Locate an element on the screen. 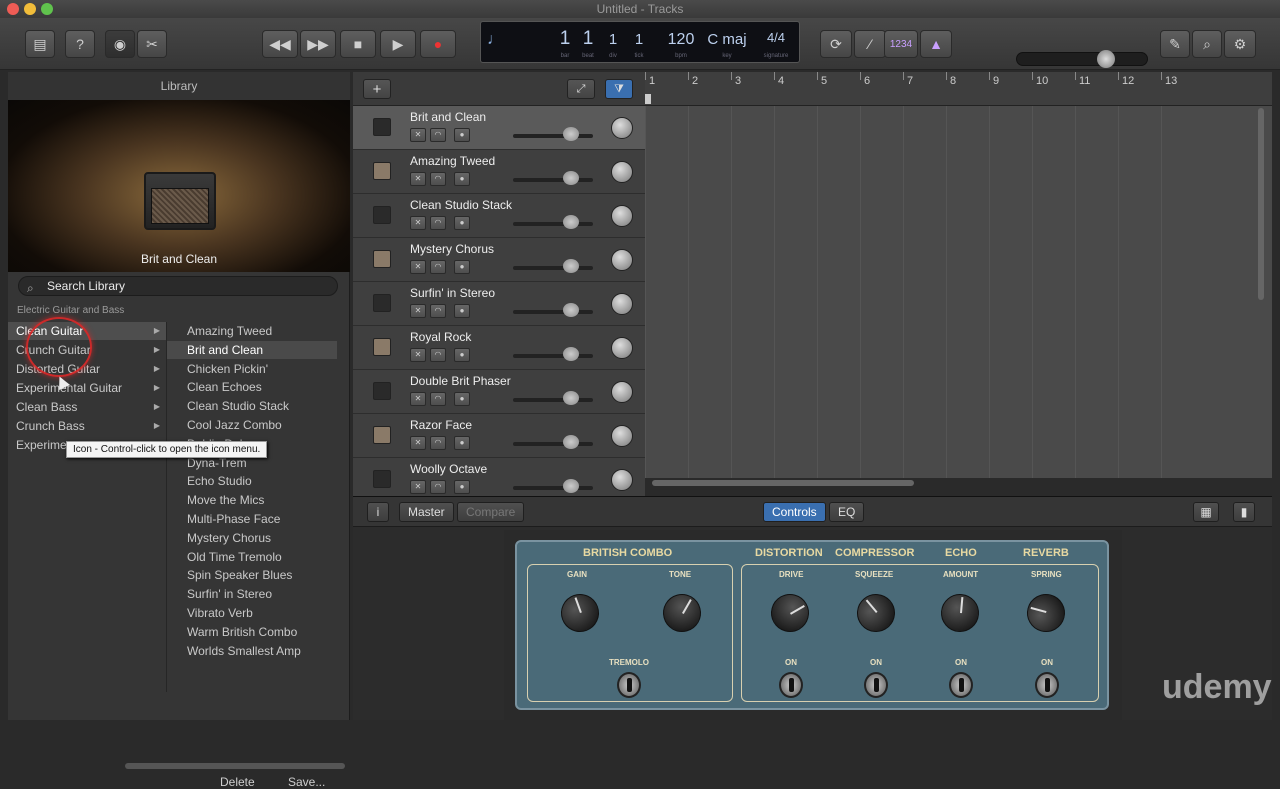 This screenshot has height=789, width=1280. inspector-button: ▦ is located at coordinates (1206, 512).